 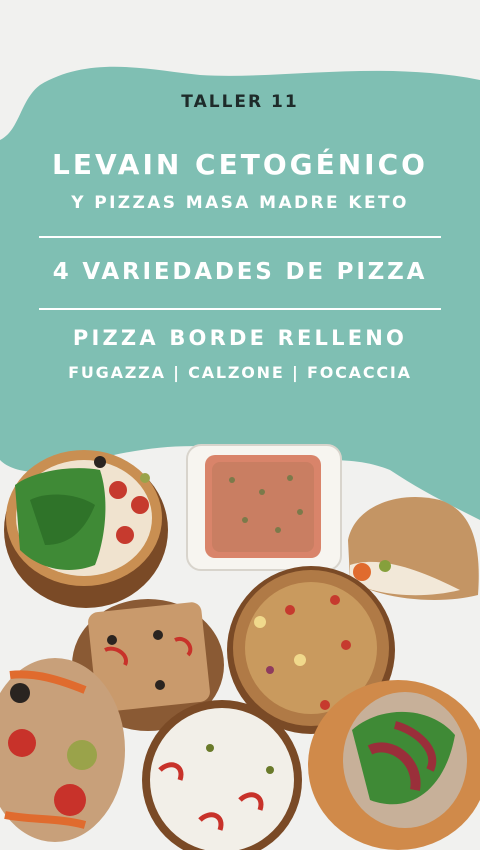 What do you see at coordinates (240, 338) in the screenshot?
I see `stuffed-crust-label: PIZZA BORDE RELLENO` at bounding box center [240, 338].